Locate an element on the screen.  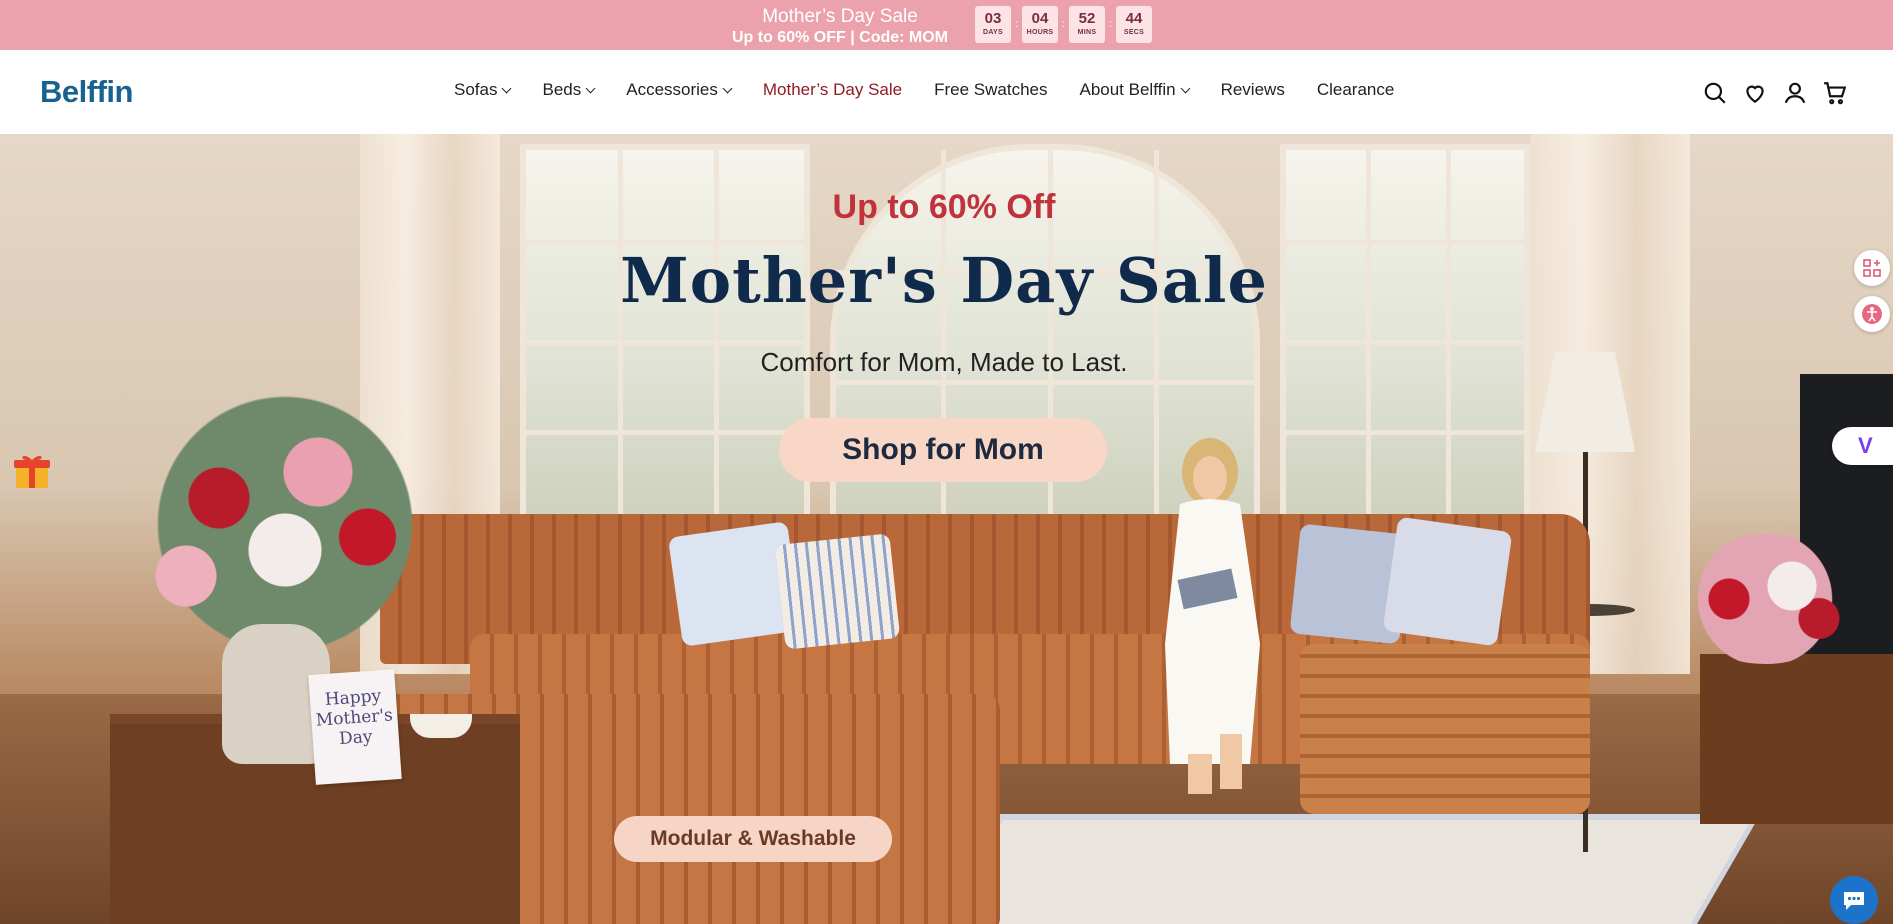
accessibility-icon is located at coordinates (1872, 314).